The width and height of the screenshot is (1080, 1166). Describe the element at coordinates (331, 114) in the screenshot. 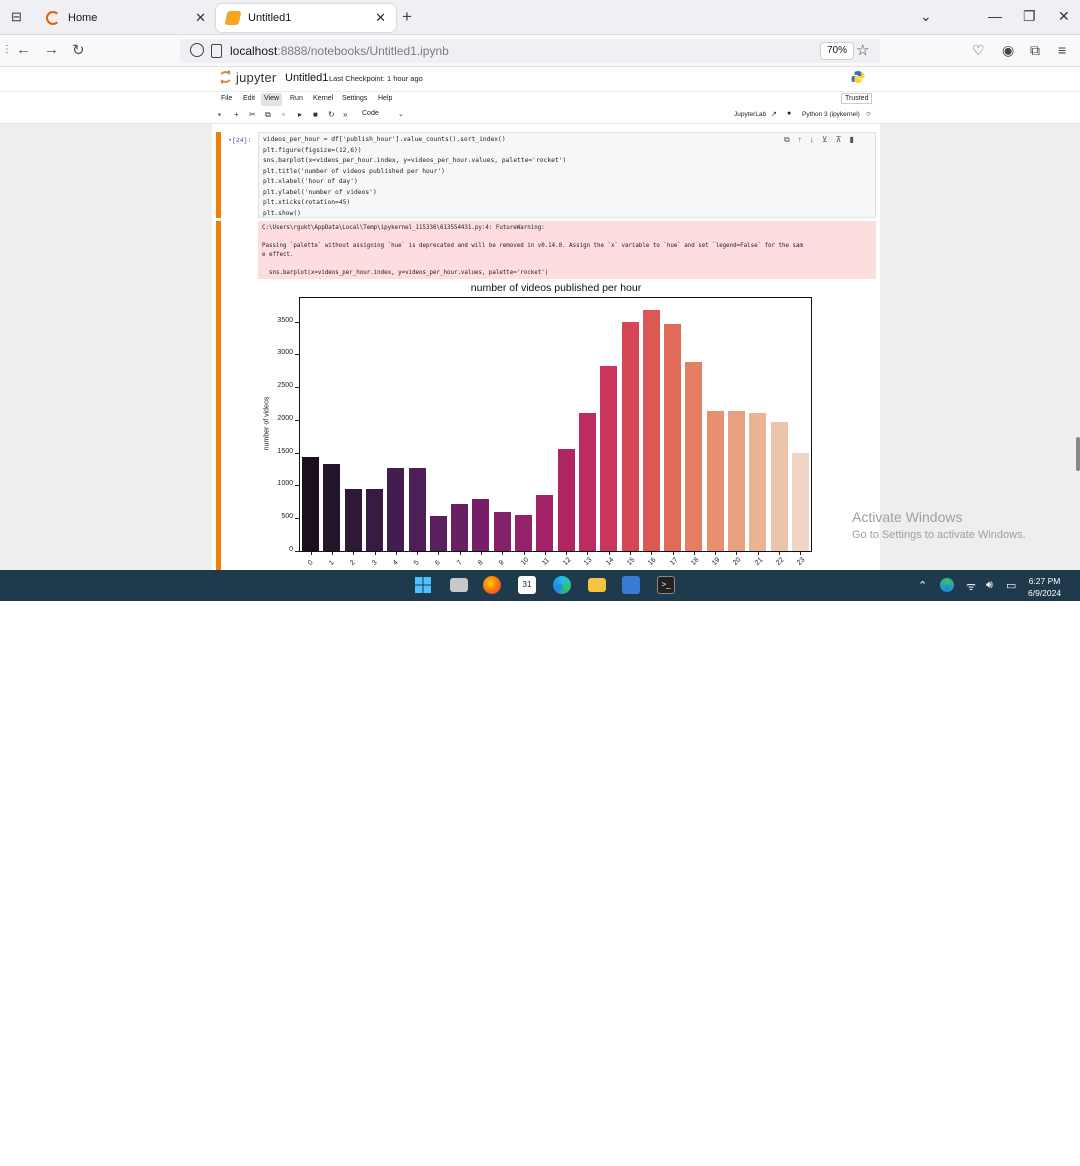

I see `restart-icon: ↻` at that location.